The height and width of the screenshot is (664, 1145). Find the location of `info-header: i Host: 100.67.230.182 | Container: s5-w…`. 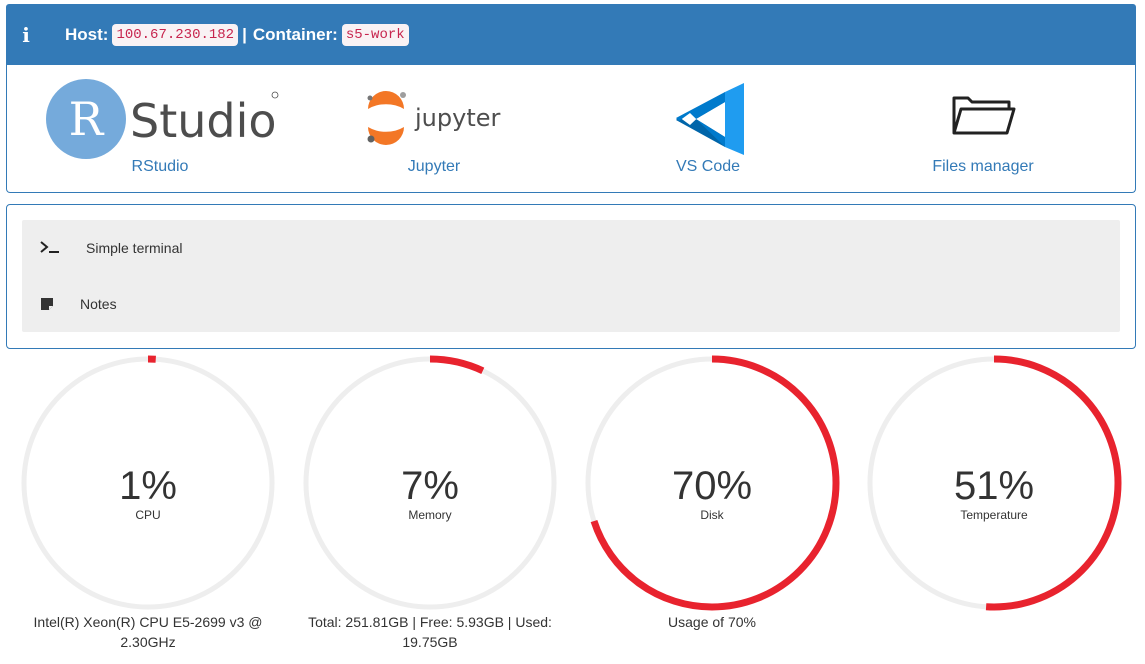

info-header: i Host: 100.67.230.182 | Container: s5-w… is located at coordinates (571, 34).